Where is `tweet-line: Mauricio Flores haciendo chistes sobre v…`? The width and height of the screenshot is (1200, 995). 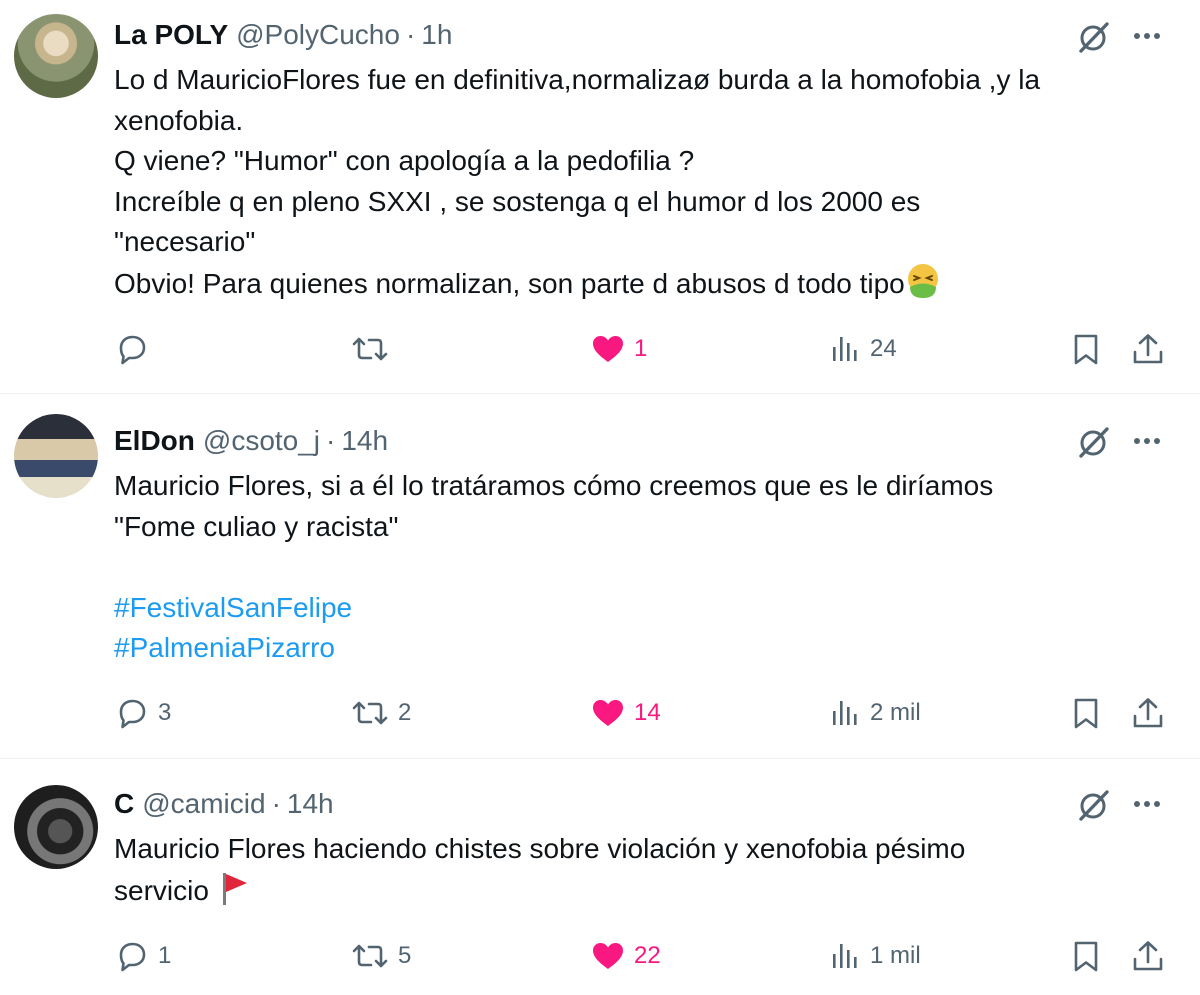 tweet-line: Mauricio Flores haciendo chistes sobre v… is located at coordinates (540, 848).